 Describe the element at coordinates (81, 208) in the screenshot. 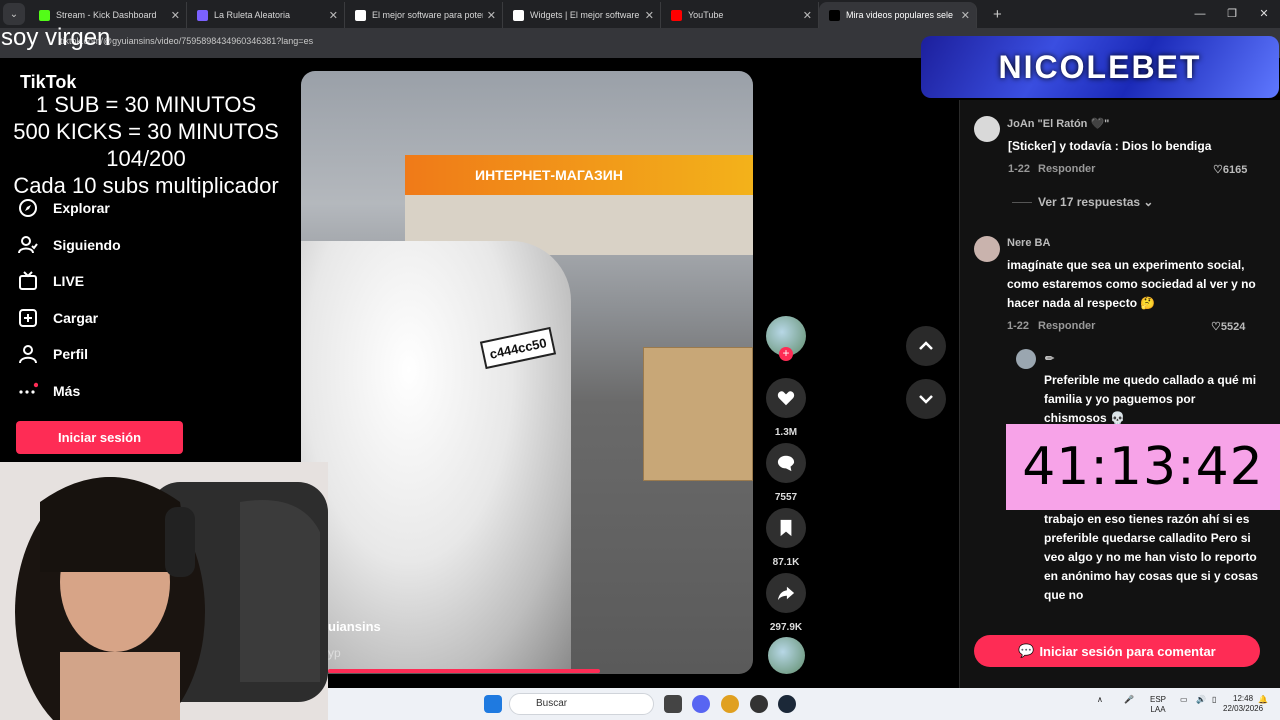

I see `sidebar-item-label: Explorar` at that location.